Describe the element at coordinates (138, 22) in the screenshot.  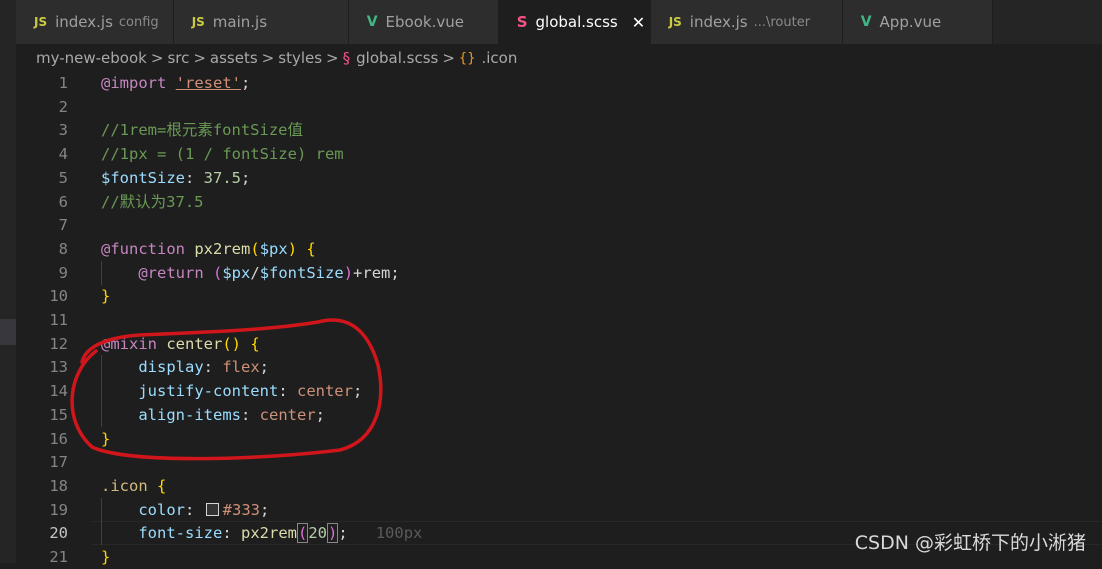
I see `tab-description: config` at that location.